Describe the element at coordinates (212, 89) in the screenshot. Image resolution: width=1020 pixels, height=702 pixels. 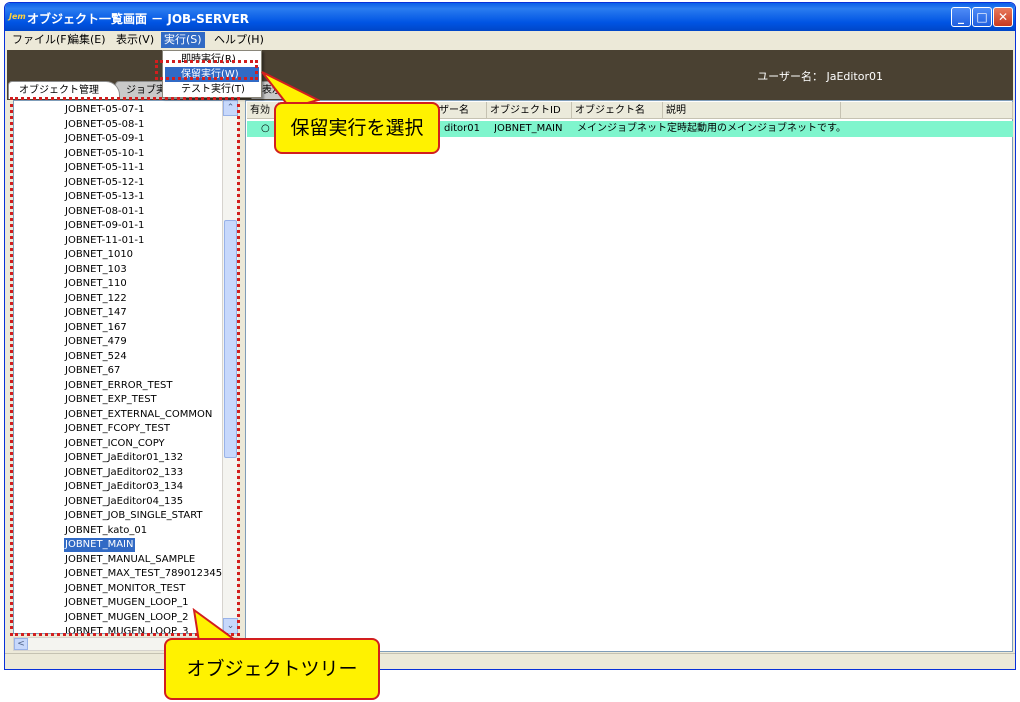
I see `menu-item-test-run: テスト実行(T)` at that location.